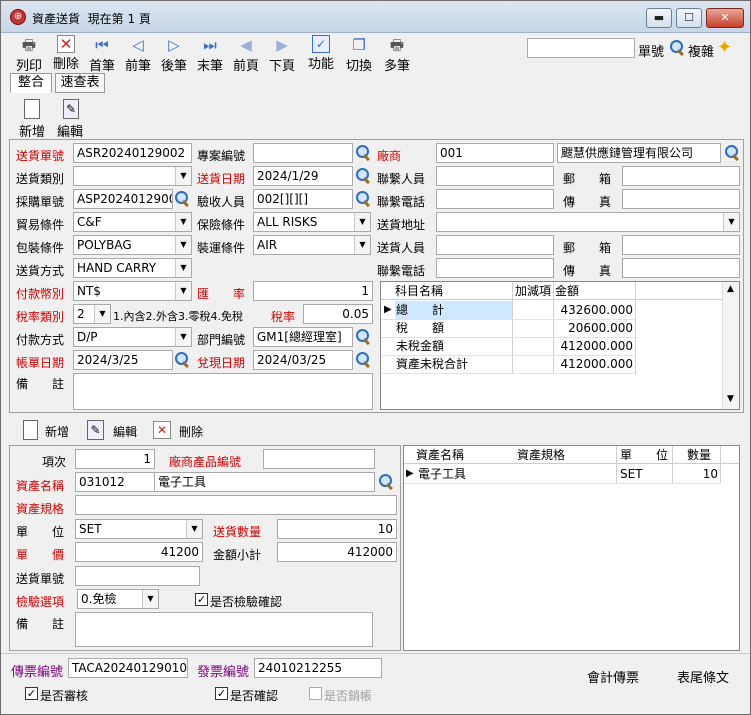 The image size is (751, 715). Describe the element at coordinates (132, 222) in the screenshot. I see `trade-combo: C&F ▼` at that location.